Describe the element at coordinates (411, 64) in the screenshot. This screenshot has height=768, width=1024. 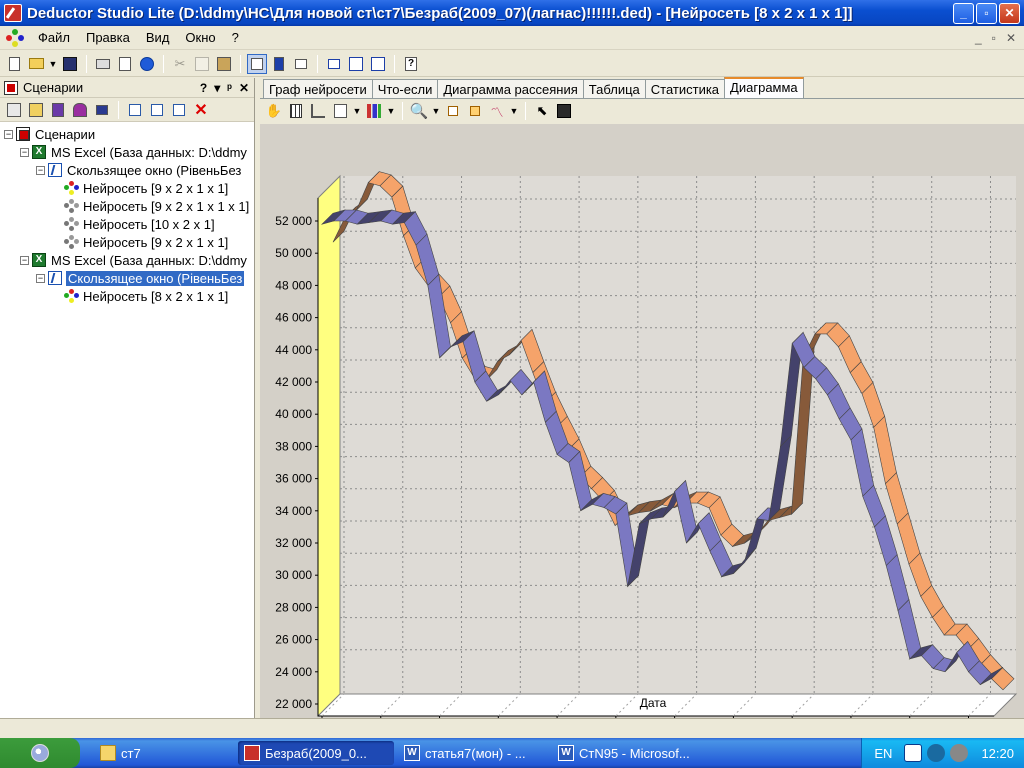
I see `help-icon: ?` at that location.